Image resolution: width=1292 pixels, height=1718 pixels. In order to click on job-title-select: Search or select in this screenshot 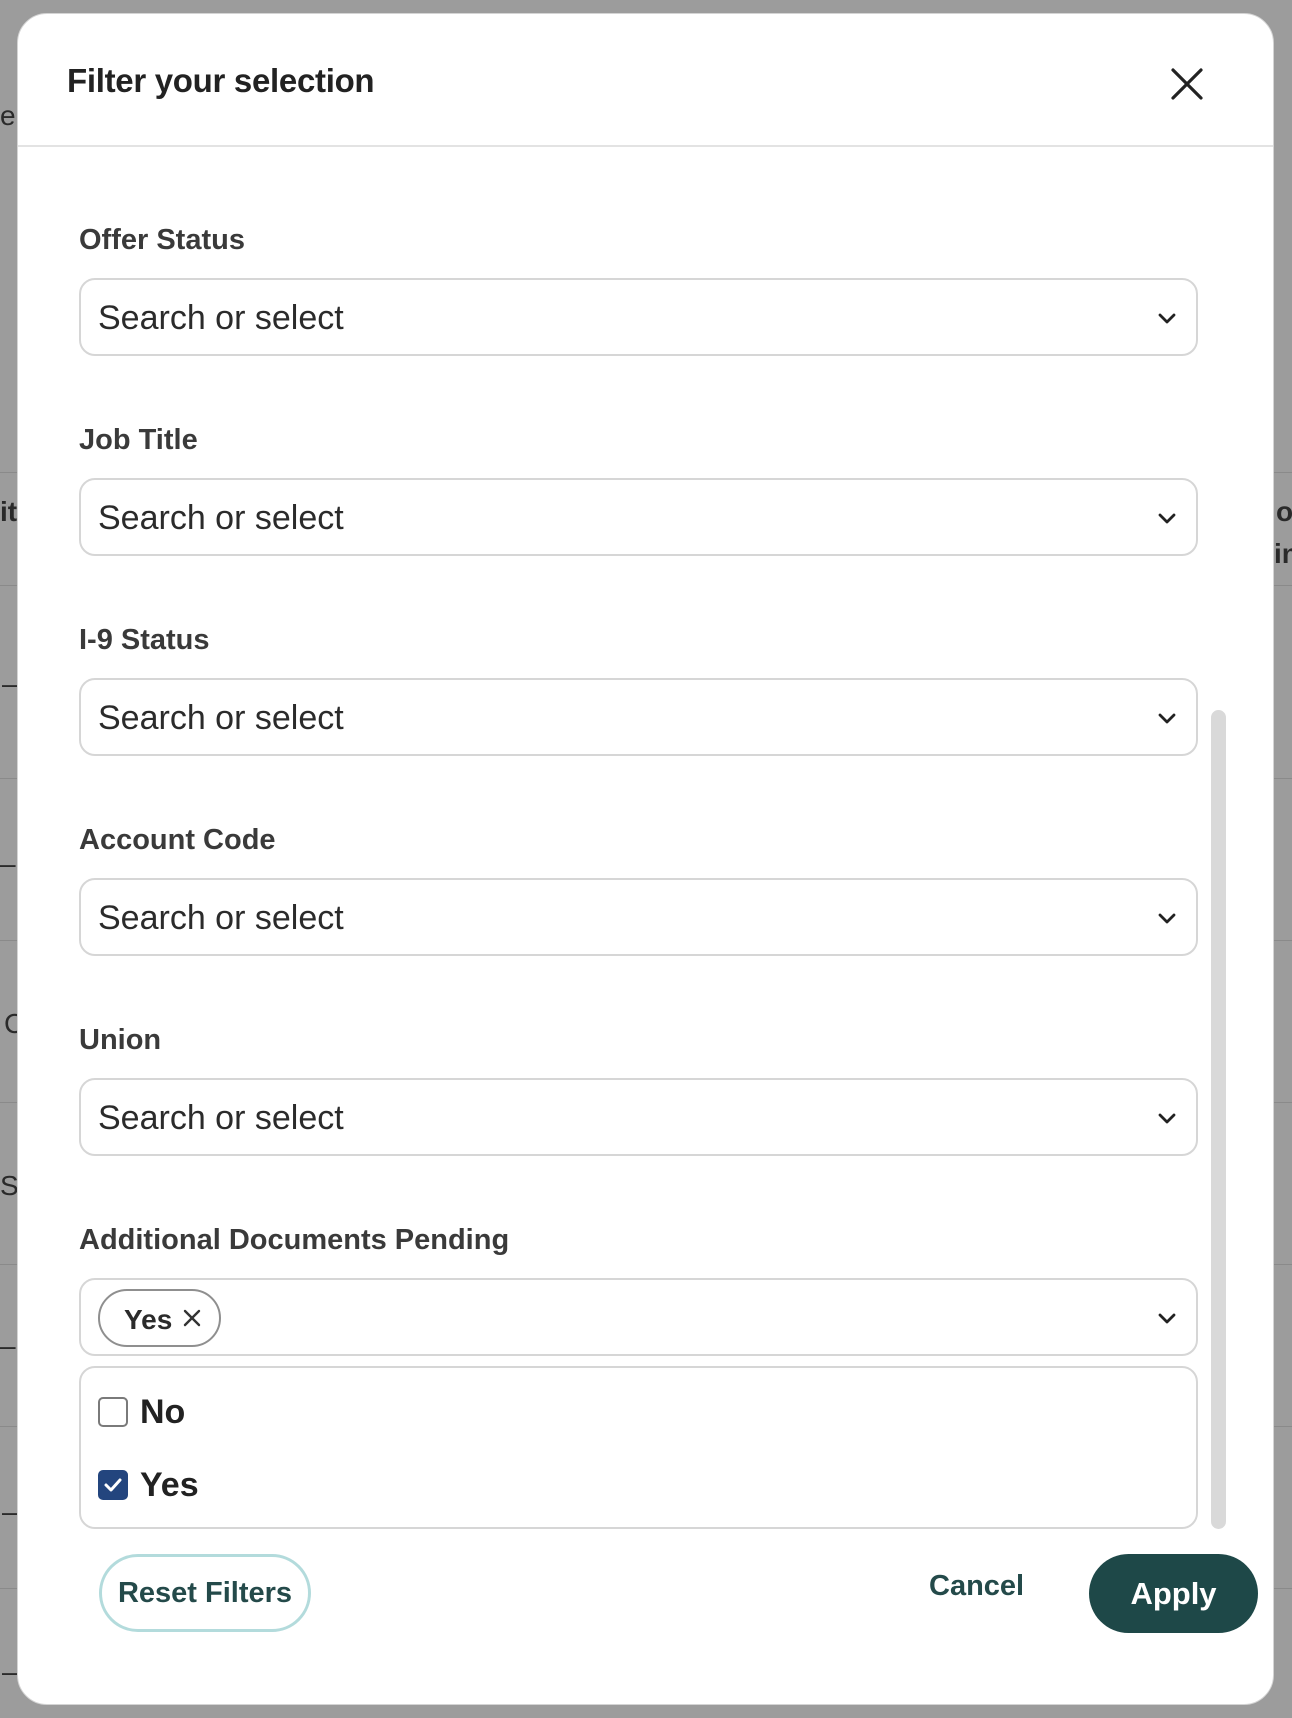, I will do `click(638, 517)`.